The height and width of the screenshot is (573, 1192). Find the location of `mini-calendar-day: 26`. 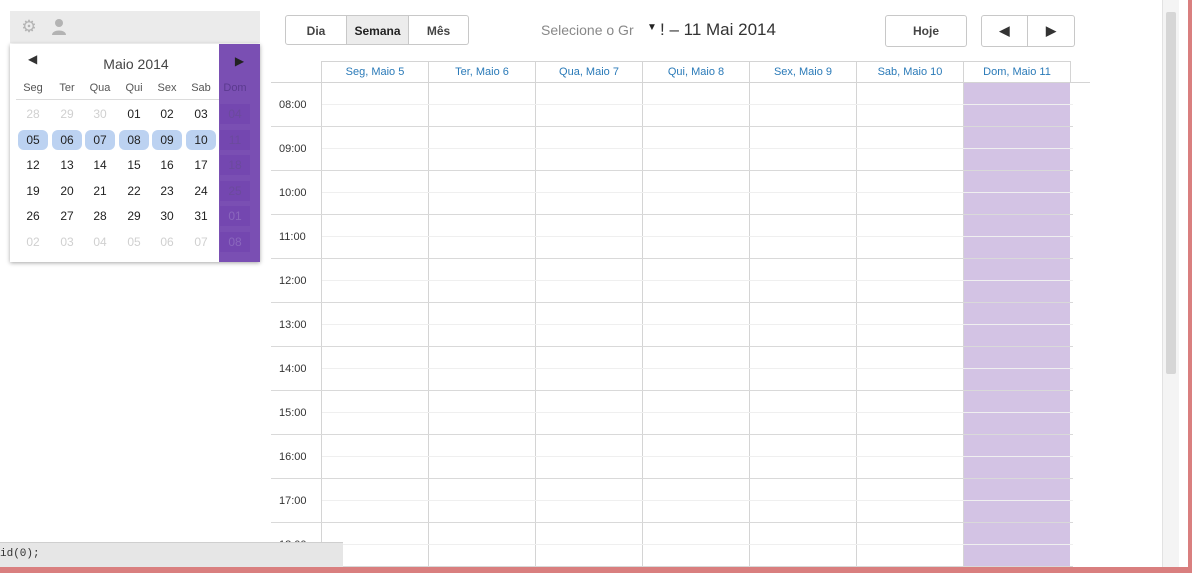

mini-calendar-day: 26 is located at coordinates (33, 216).